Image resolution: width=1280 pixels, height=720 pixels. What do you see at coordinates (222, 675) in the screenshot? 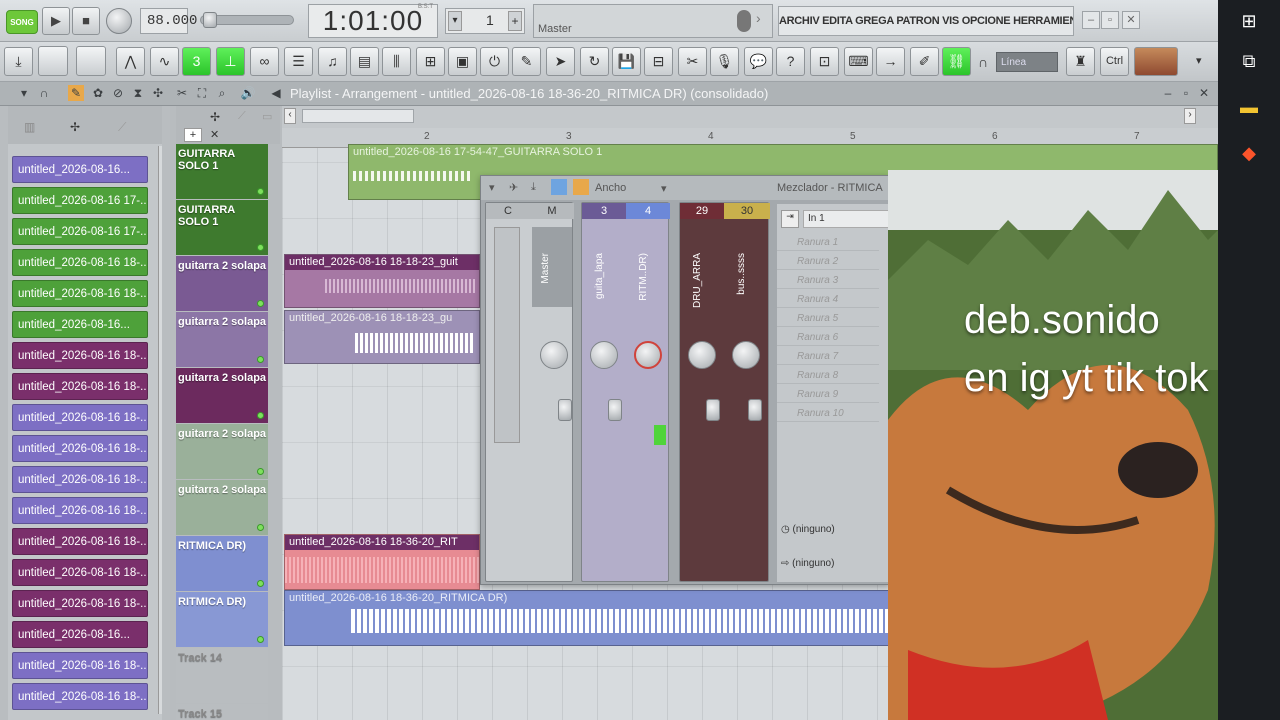
I see `track-header: Track 14` at bounding box center [222, 675].